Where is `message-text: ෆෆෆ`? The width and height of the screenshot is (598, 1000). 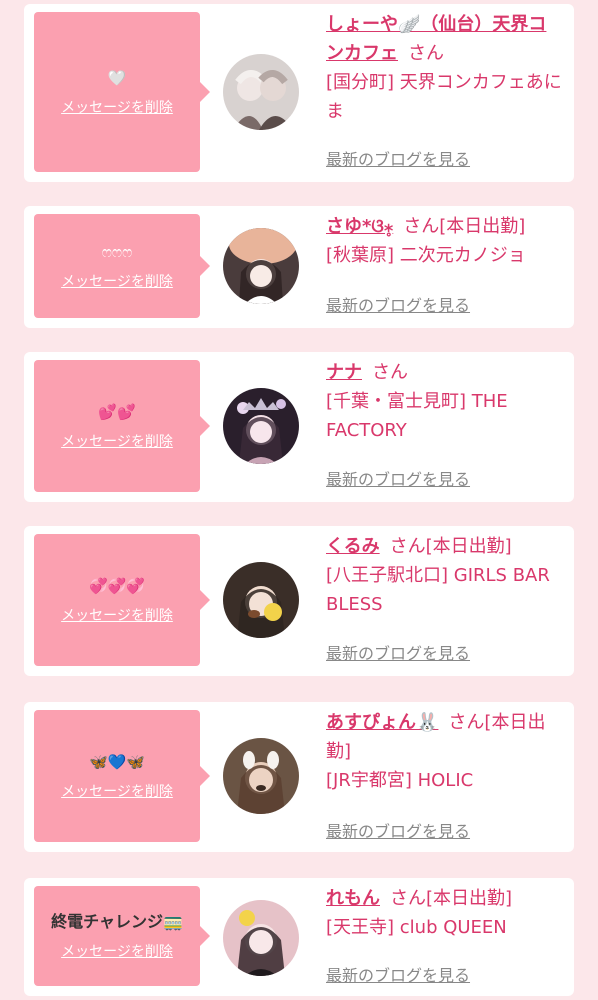
message-text: ෆෆෆ is located at coordinates (117, 252).